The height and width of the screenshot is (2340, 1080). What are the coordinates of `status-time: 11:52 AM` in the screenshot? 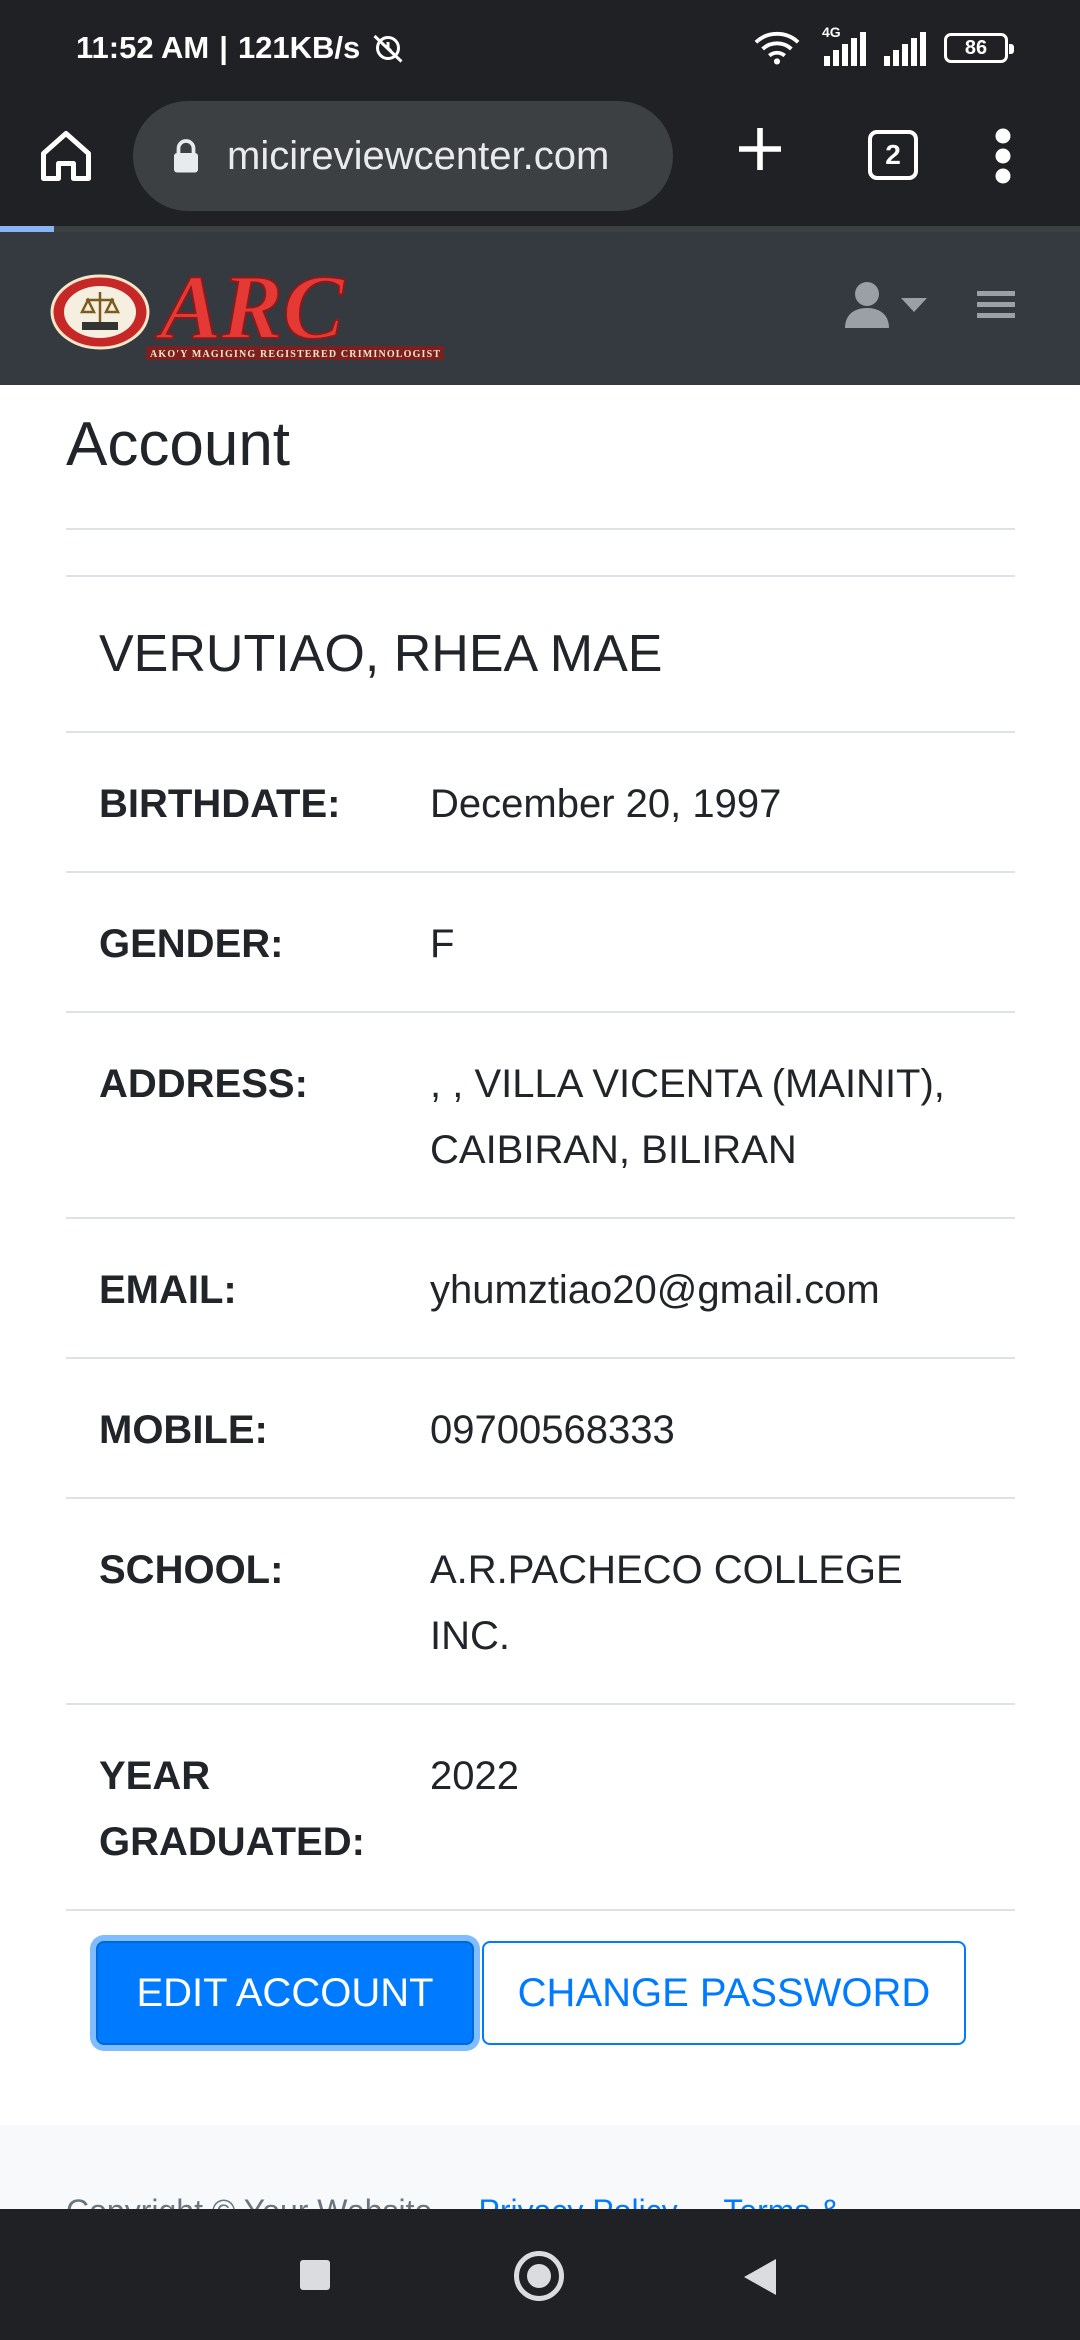 It's located at (143, 47).